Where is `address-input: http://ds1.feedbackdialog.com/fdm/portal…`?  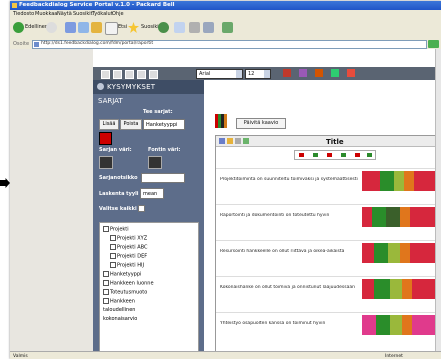
address-input: http://ds1.feedbackdialog.com/fdm/portal… is located at coordinates (229, 44).